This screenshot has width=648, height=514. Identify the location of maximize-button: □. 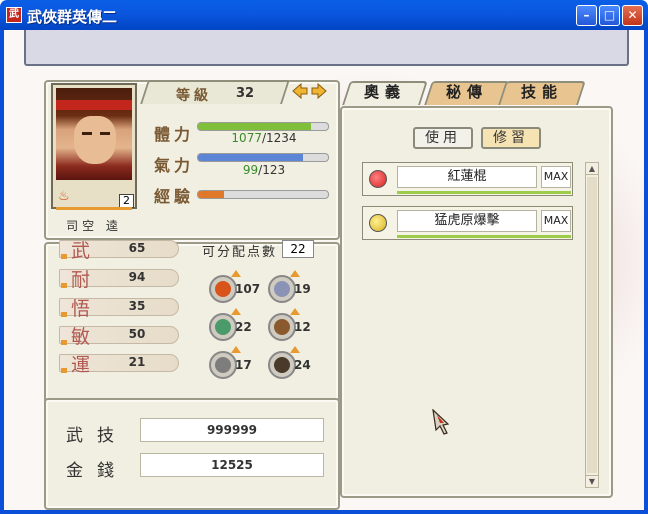
(609, 15).